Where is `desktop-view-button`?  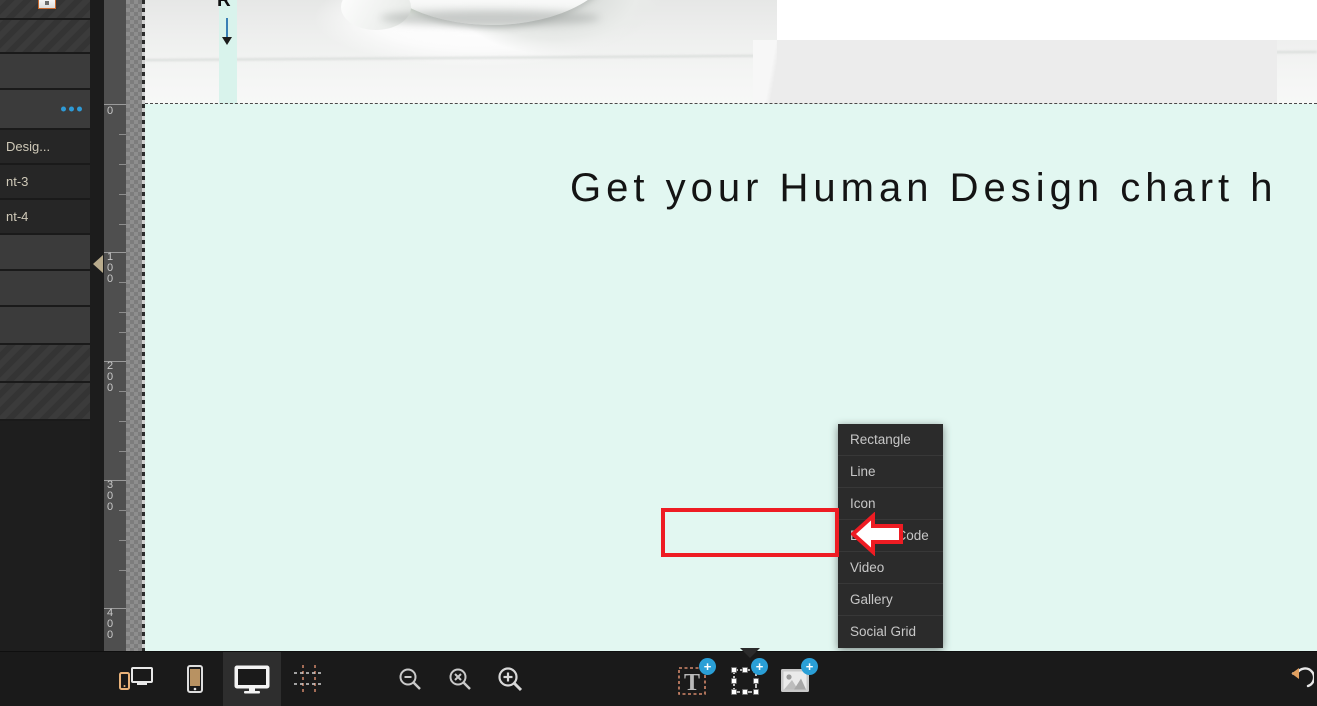
desktop-view-button is located at coordinates (252, 679).